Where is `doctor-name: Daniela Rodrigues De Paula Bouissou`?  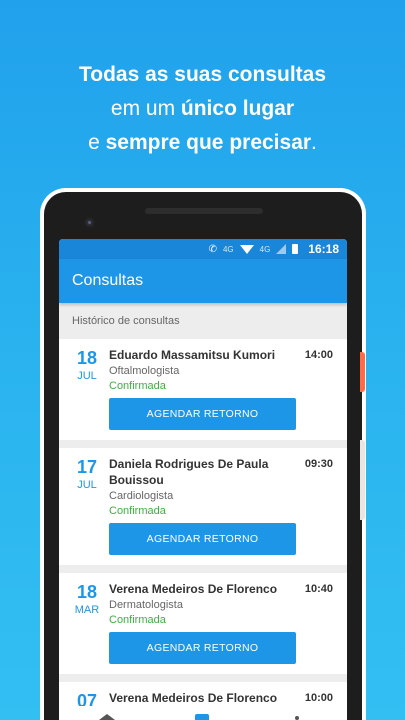 doctor-name: Daniela Rodrigues De Paula Bouissou is located at coordinates (189, 472).